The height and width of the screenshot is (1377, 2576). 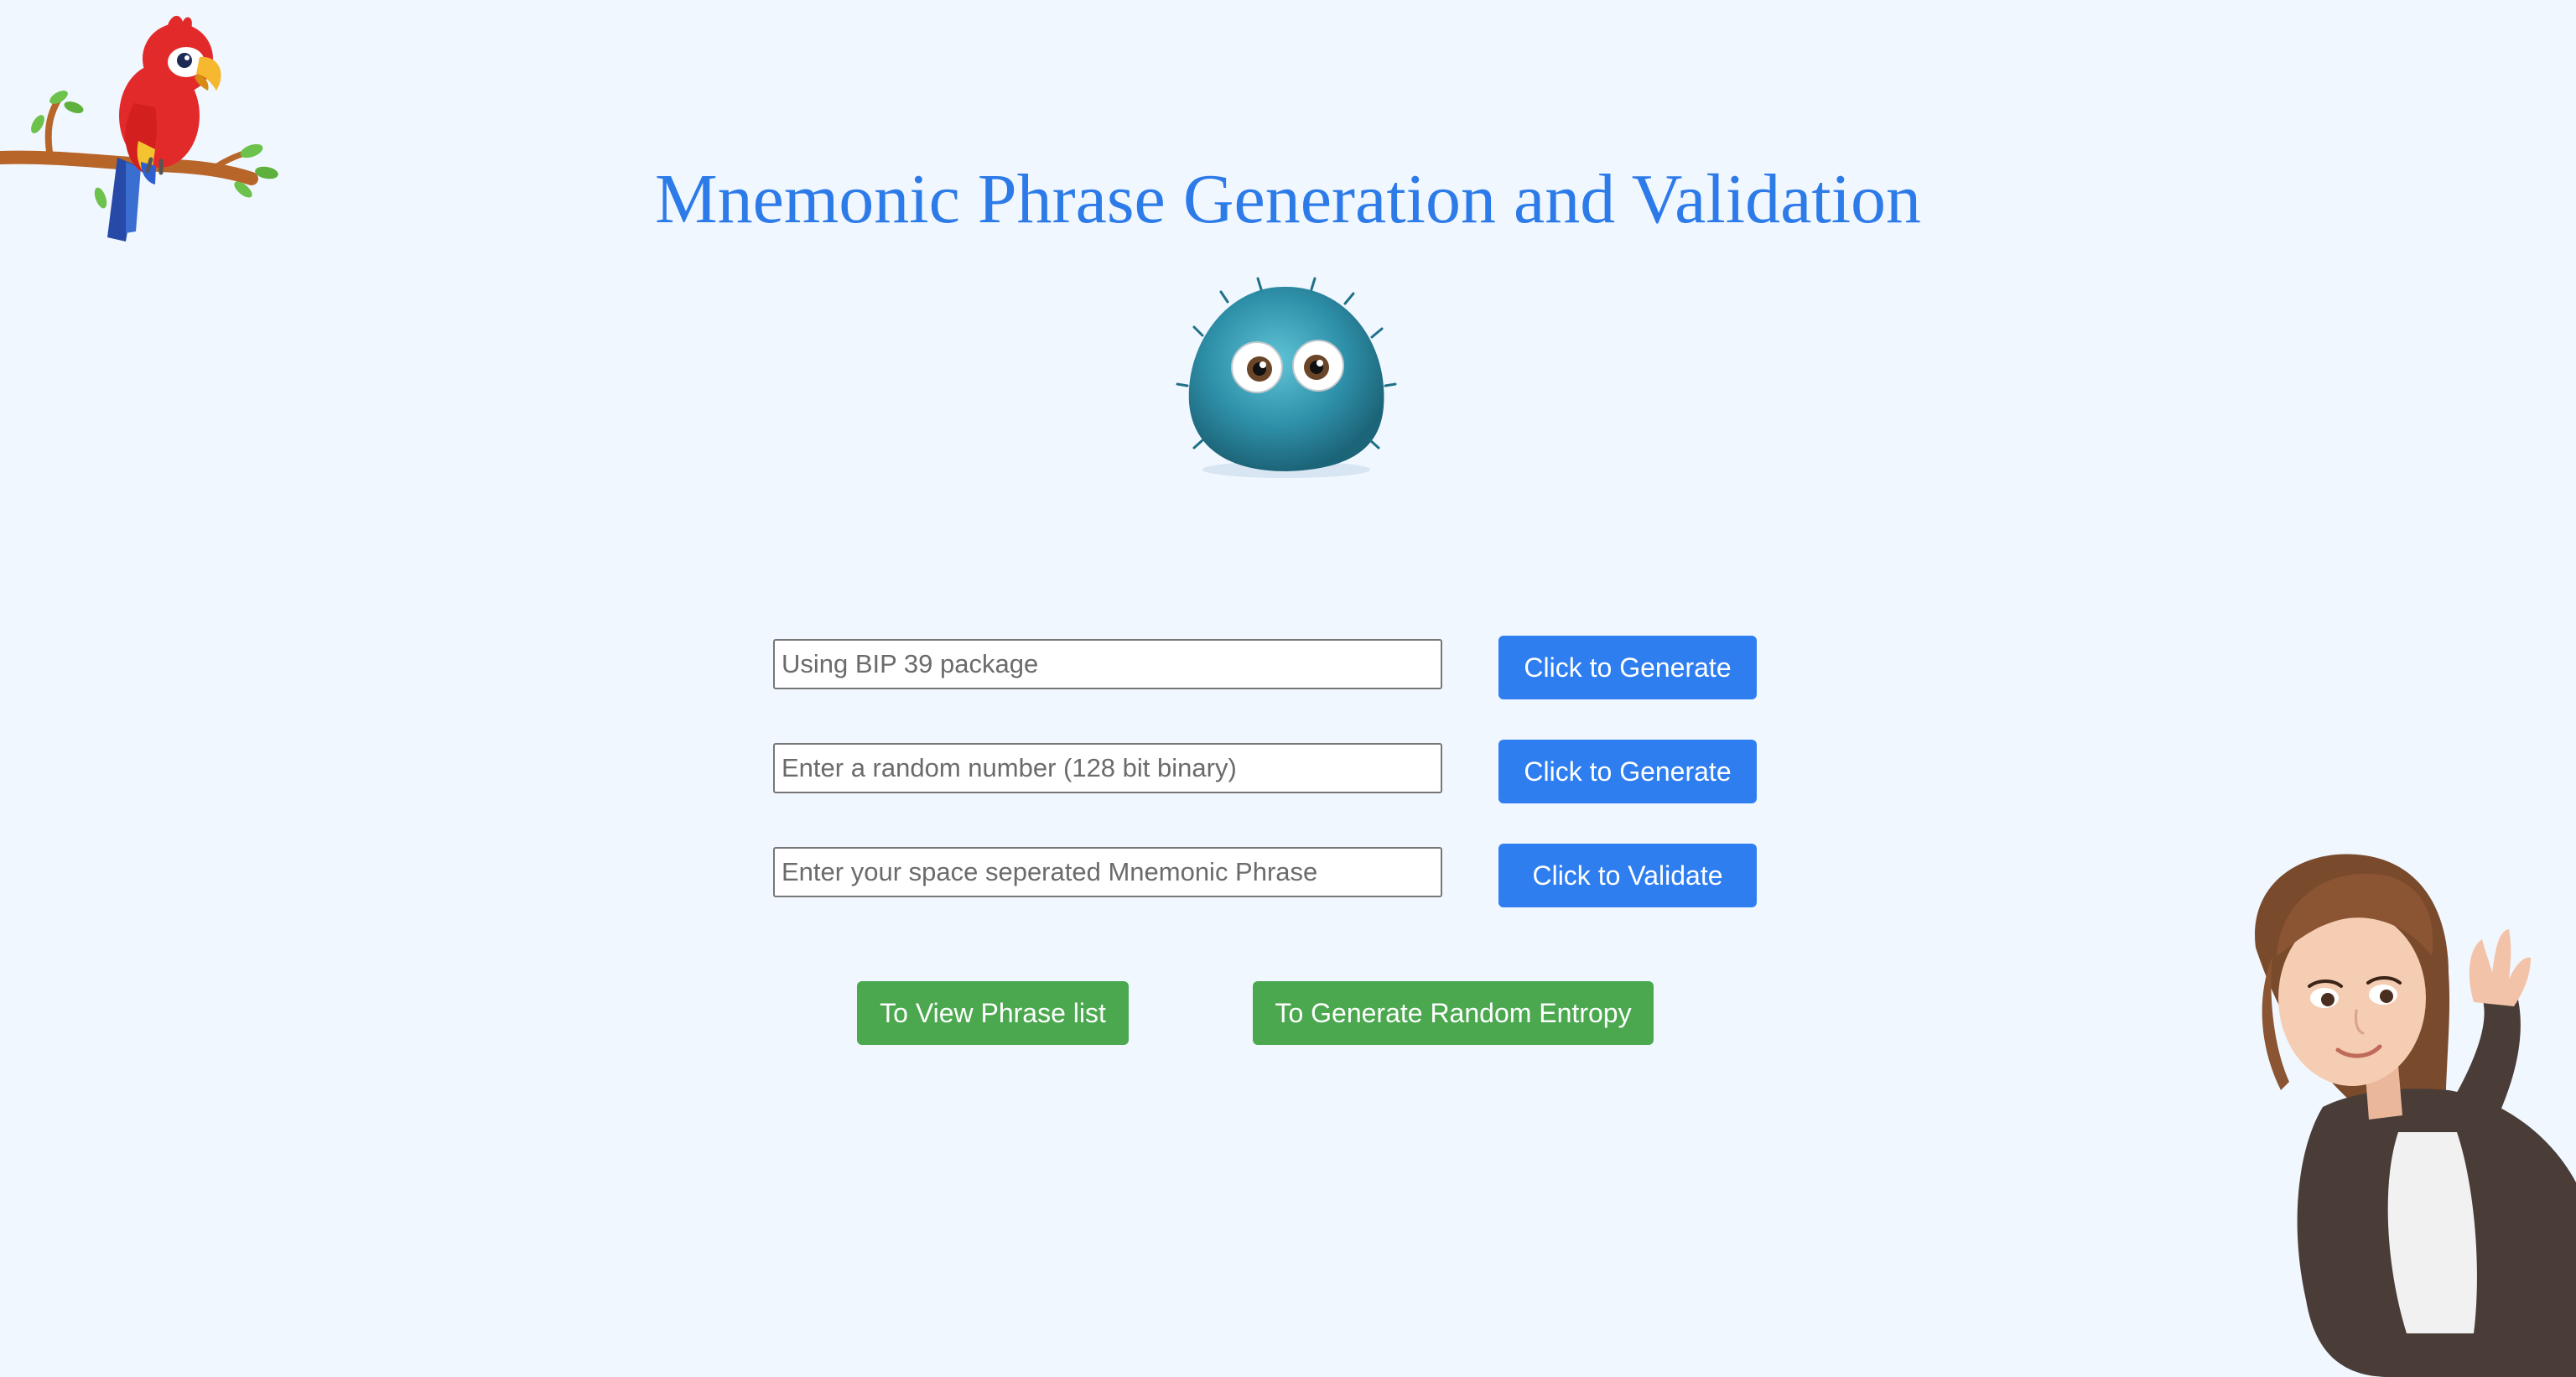 I want to click on validate-button: Click to Validate, so click(x=1627, y=876).